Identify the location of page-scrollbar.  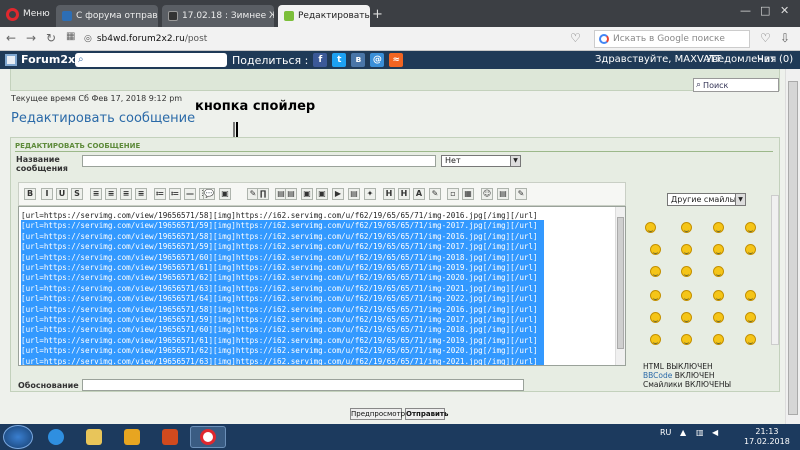
(792, 246).